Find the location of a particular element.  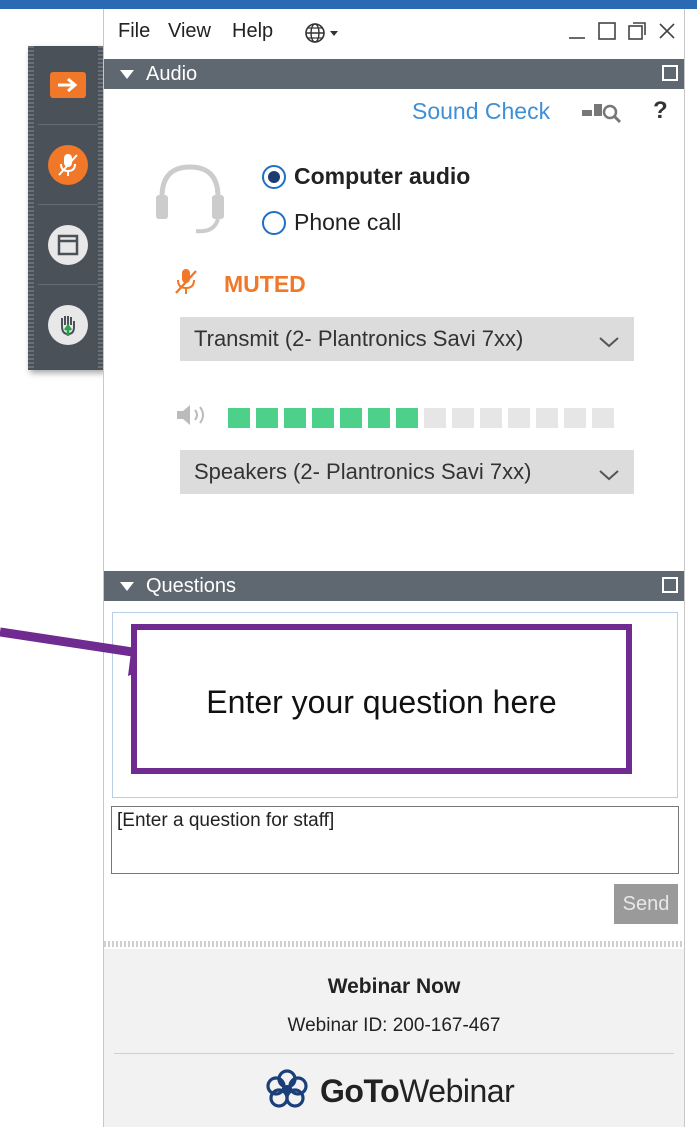

close-icon is located at coordinates (667, 31).